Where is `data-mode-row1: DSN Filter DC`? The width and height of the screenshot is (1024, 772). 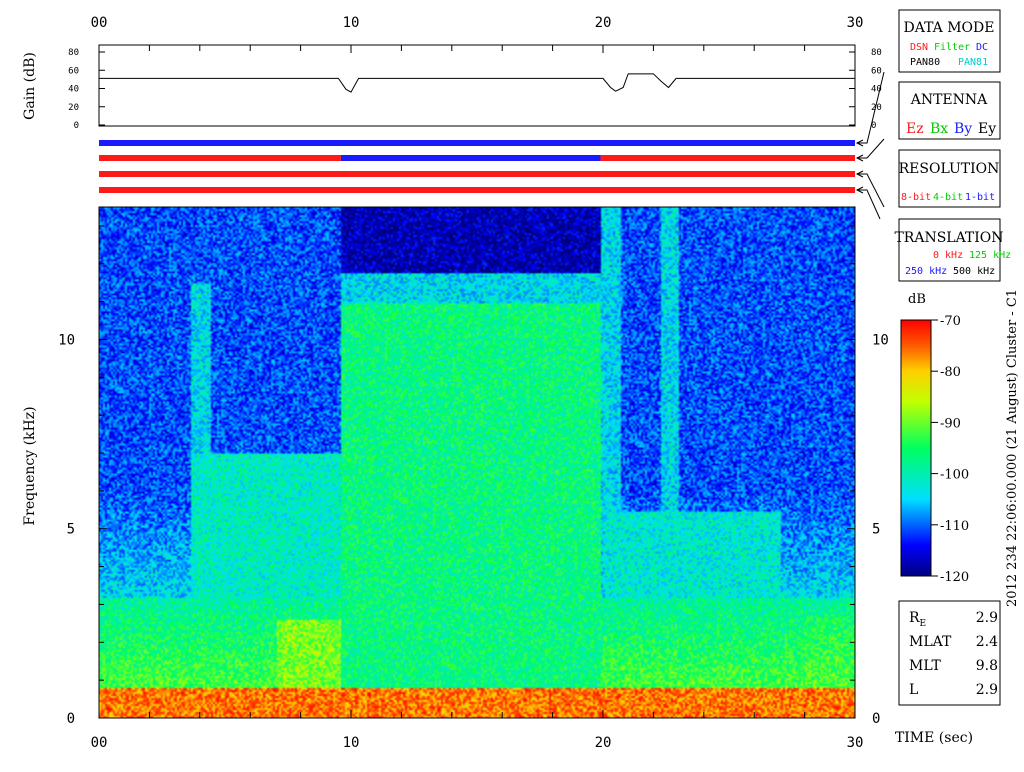 data-mode-row1: DSN Filter DC is located at coordinates (949, 47).